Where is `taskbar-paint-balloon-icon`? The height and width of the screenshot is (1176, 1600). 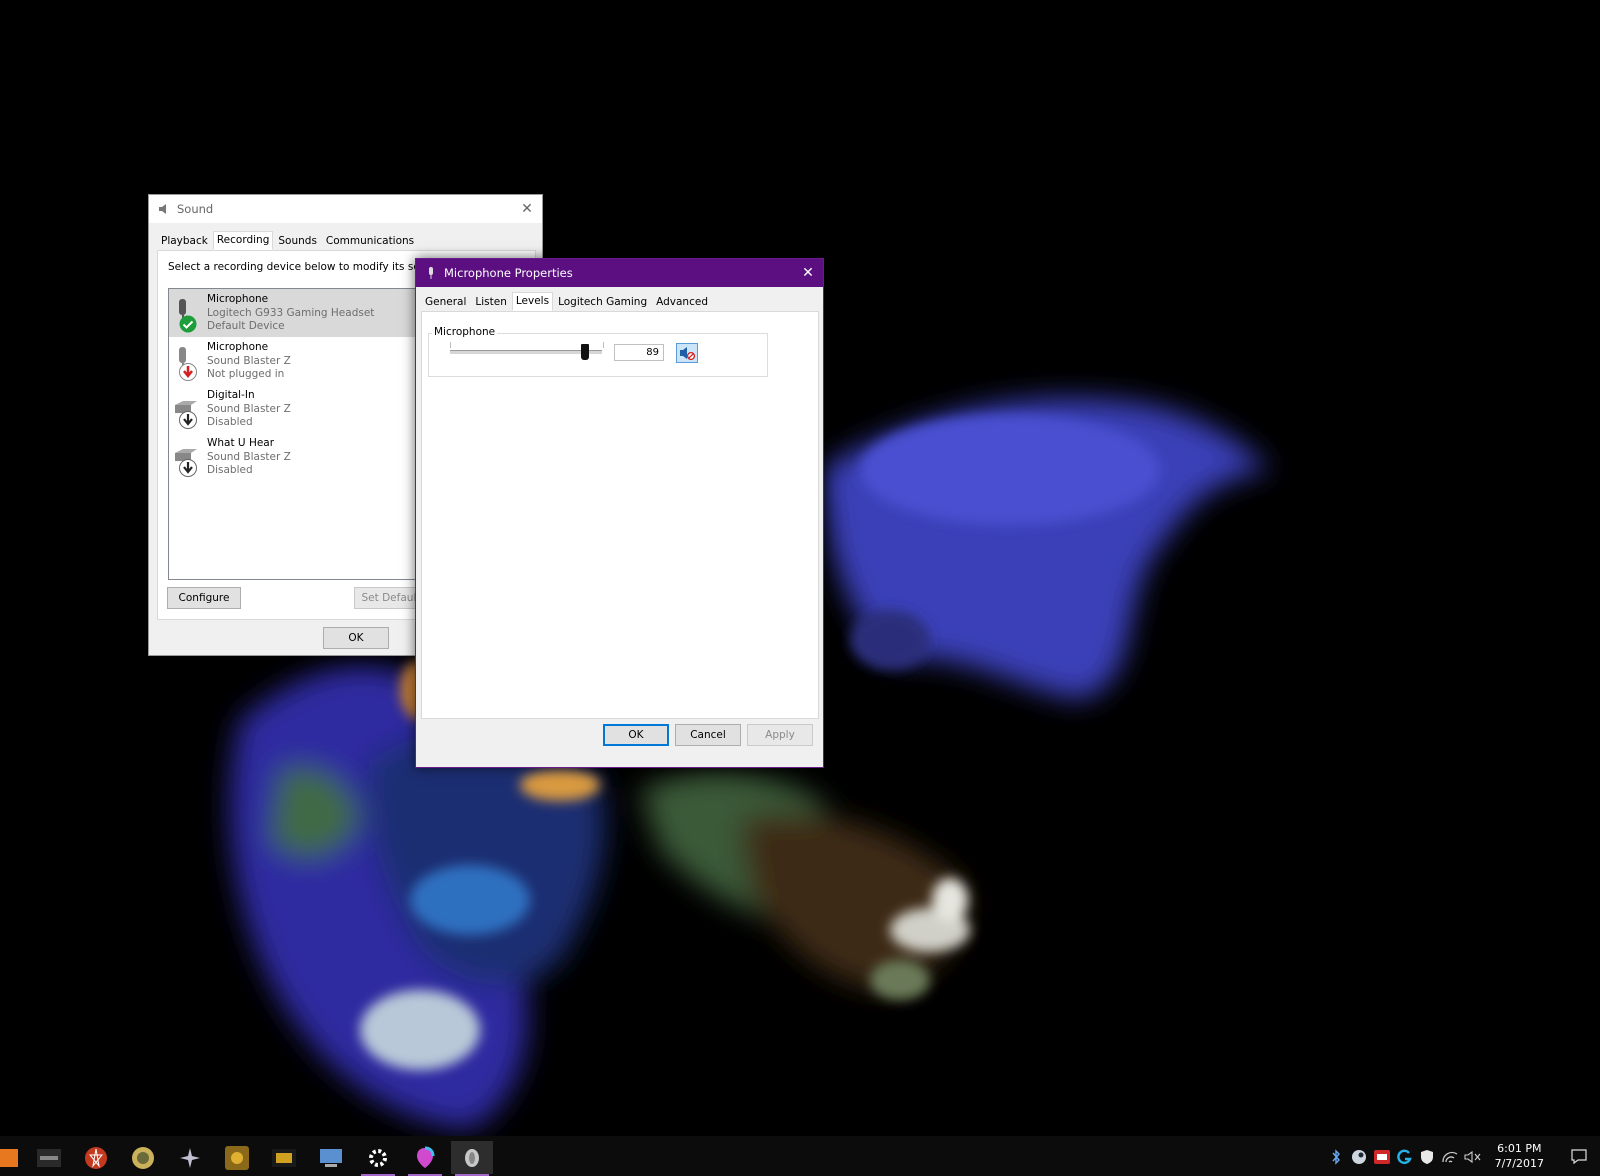 taskbar-paint-balloon-icon is located at coordinates (425, 1158).